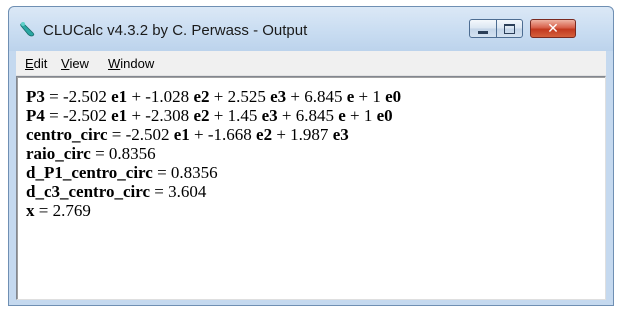 The width and height of the screenshot is (622, 313). I want to click on output-term: d_P1_centro_circ, so click(89, 172).